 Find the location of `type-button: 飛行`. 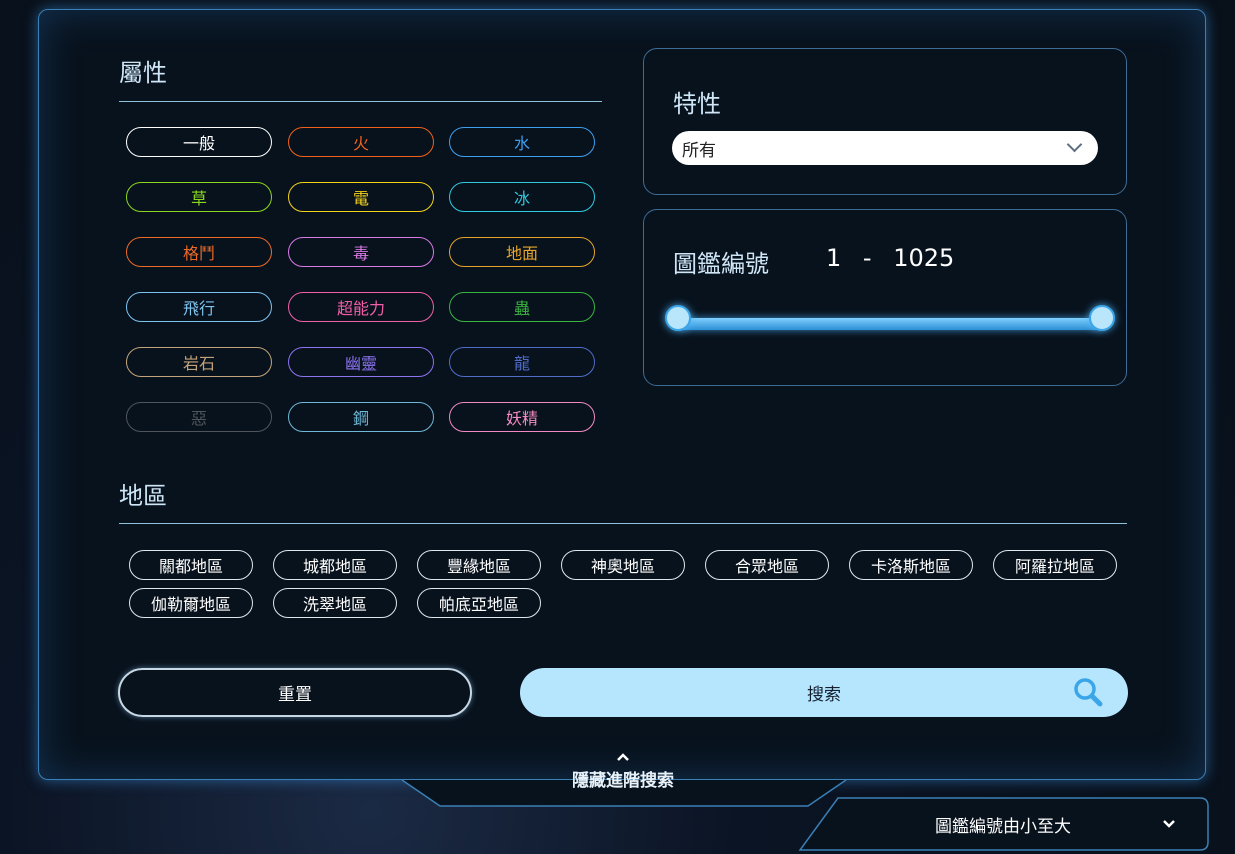

type-button: 飛行 is located at coordinates (199, 307).